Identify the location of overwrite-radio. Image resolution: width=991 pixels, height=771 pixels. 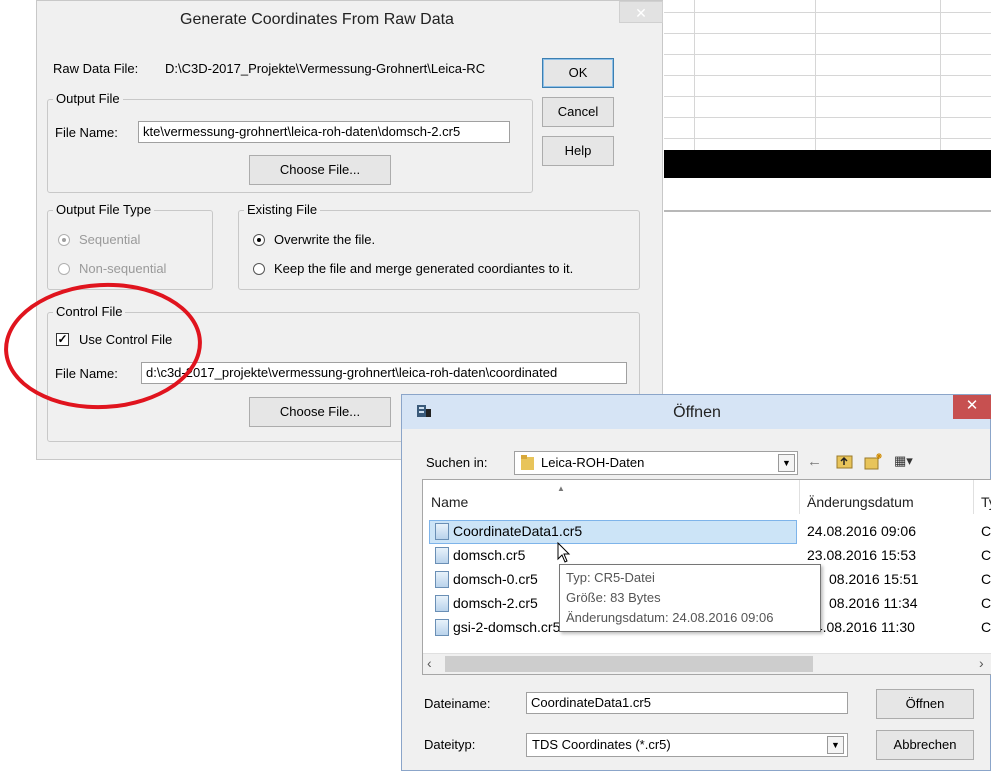
(259, 240).